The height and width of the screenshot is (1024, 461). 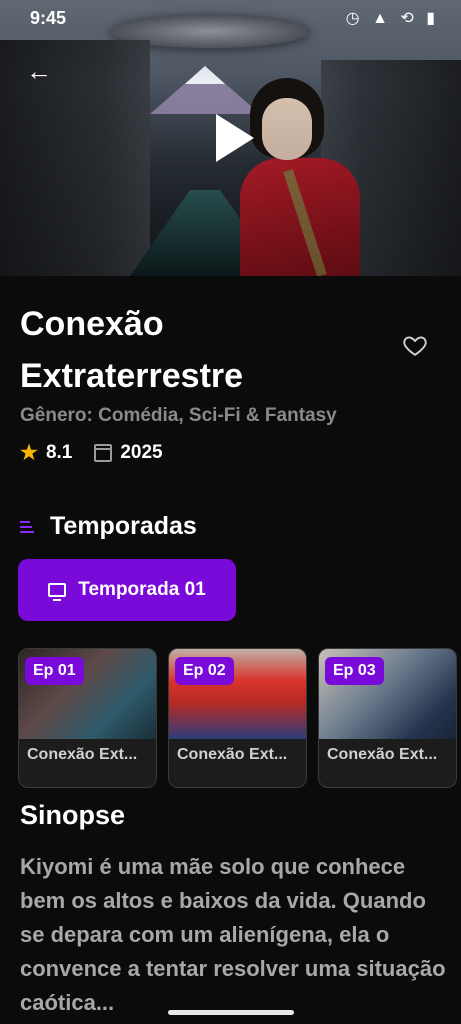 I want to click on episode-tag: Ep 02, so click(x=204, y=671).